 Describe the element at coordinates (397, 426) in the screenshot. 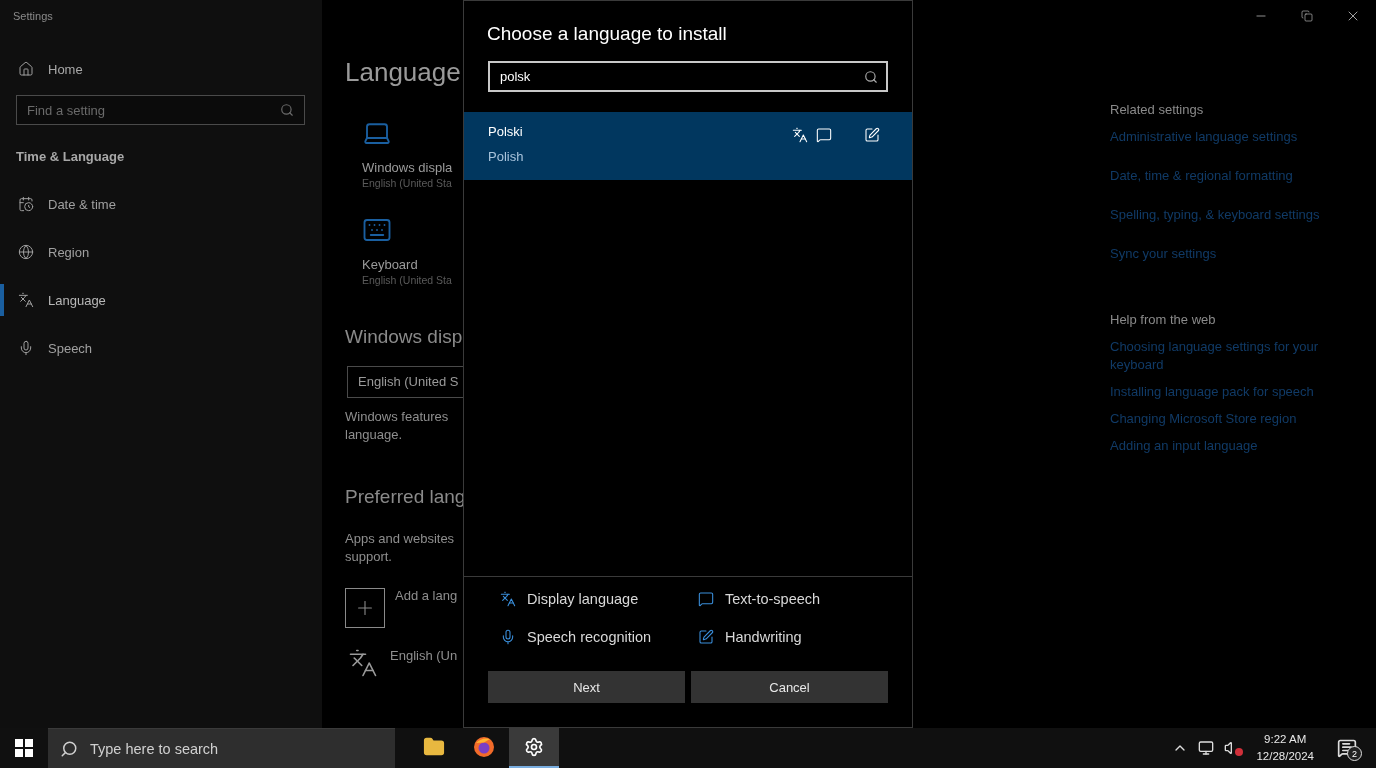

I see `description: Windows features language.` at that location.